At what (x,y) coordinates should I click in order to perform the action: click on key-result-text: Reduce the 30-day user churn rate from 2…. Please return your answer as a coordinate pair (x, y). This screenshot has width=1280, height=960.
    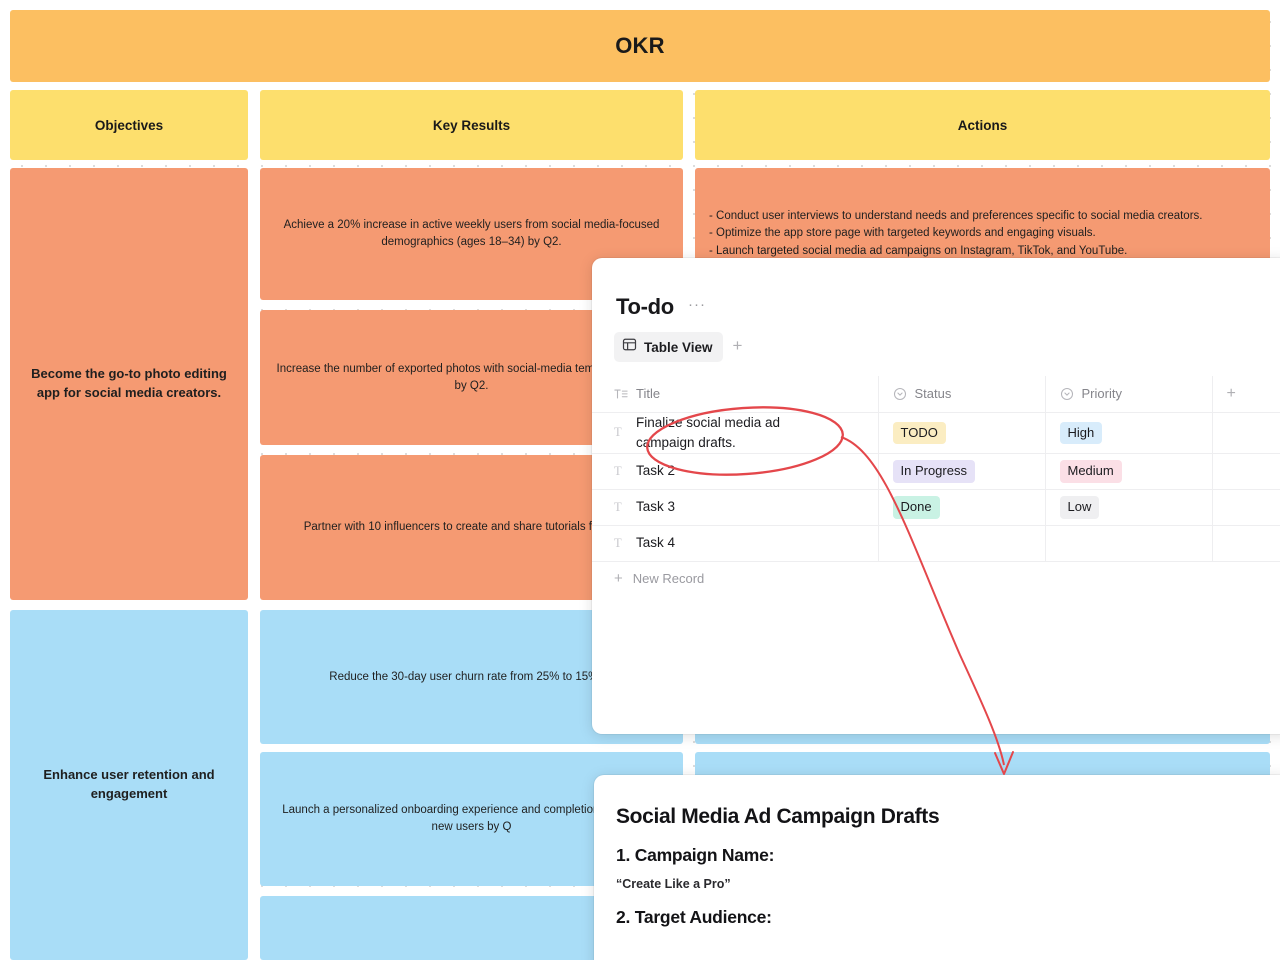
    Looking at the image, I should click on (471, 676).